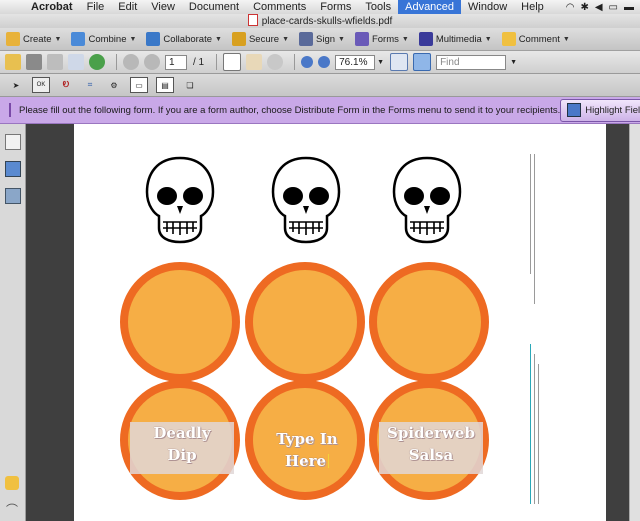  Describe the element at coordinates (399, 62) in the screenshot. I see `fit-page-icon` at that location.